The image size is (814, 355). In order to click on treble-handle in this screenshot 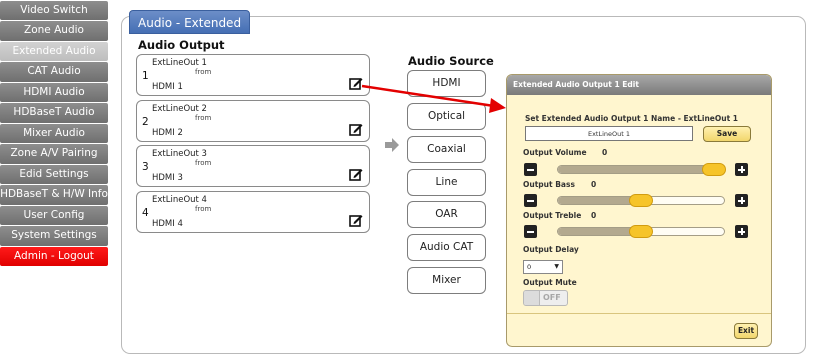, I will do `click(641, 231)`.